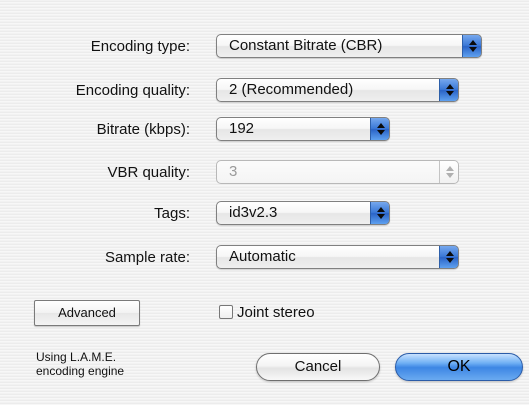  I want to click on vbr-quality-row: VBR quality: 3, so click(264, 173).